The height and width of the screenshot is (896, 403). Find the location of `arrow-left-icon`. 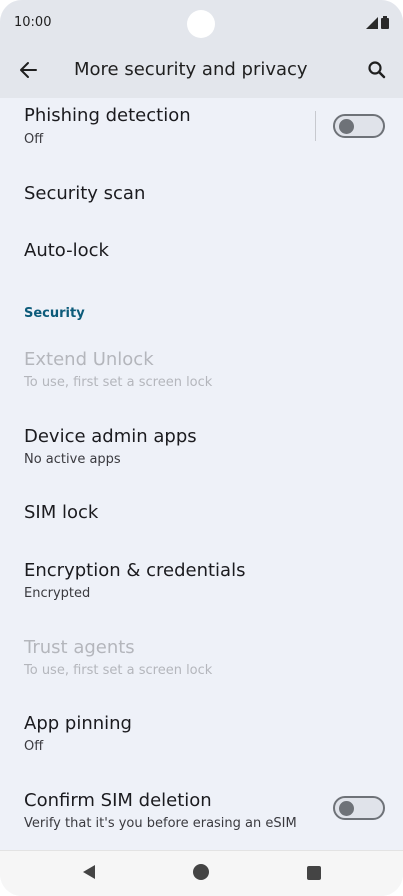

arrow-left-icon is located at coordinates (28, 72).